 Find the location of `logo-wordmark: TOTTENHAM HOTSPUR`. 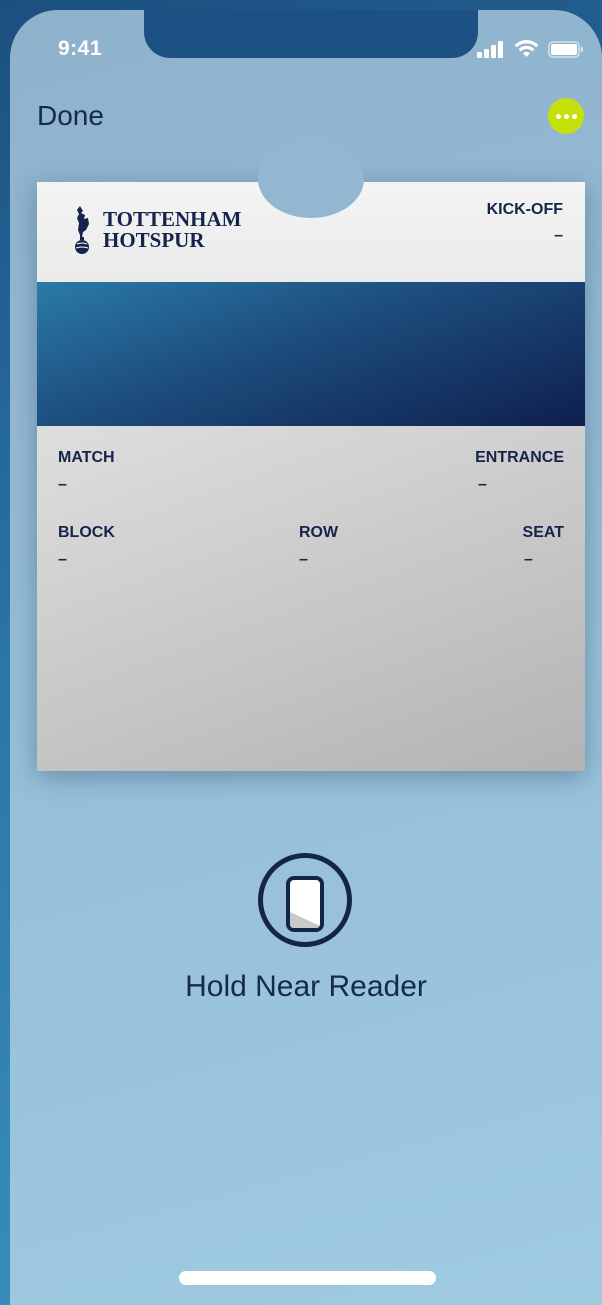

logo-wordmark: TOTTENHAM HOTSPUR is located at coordinates (172, 230).